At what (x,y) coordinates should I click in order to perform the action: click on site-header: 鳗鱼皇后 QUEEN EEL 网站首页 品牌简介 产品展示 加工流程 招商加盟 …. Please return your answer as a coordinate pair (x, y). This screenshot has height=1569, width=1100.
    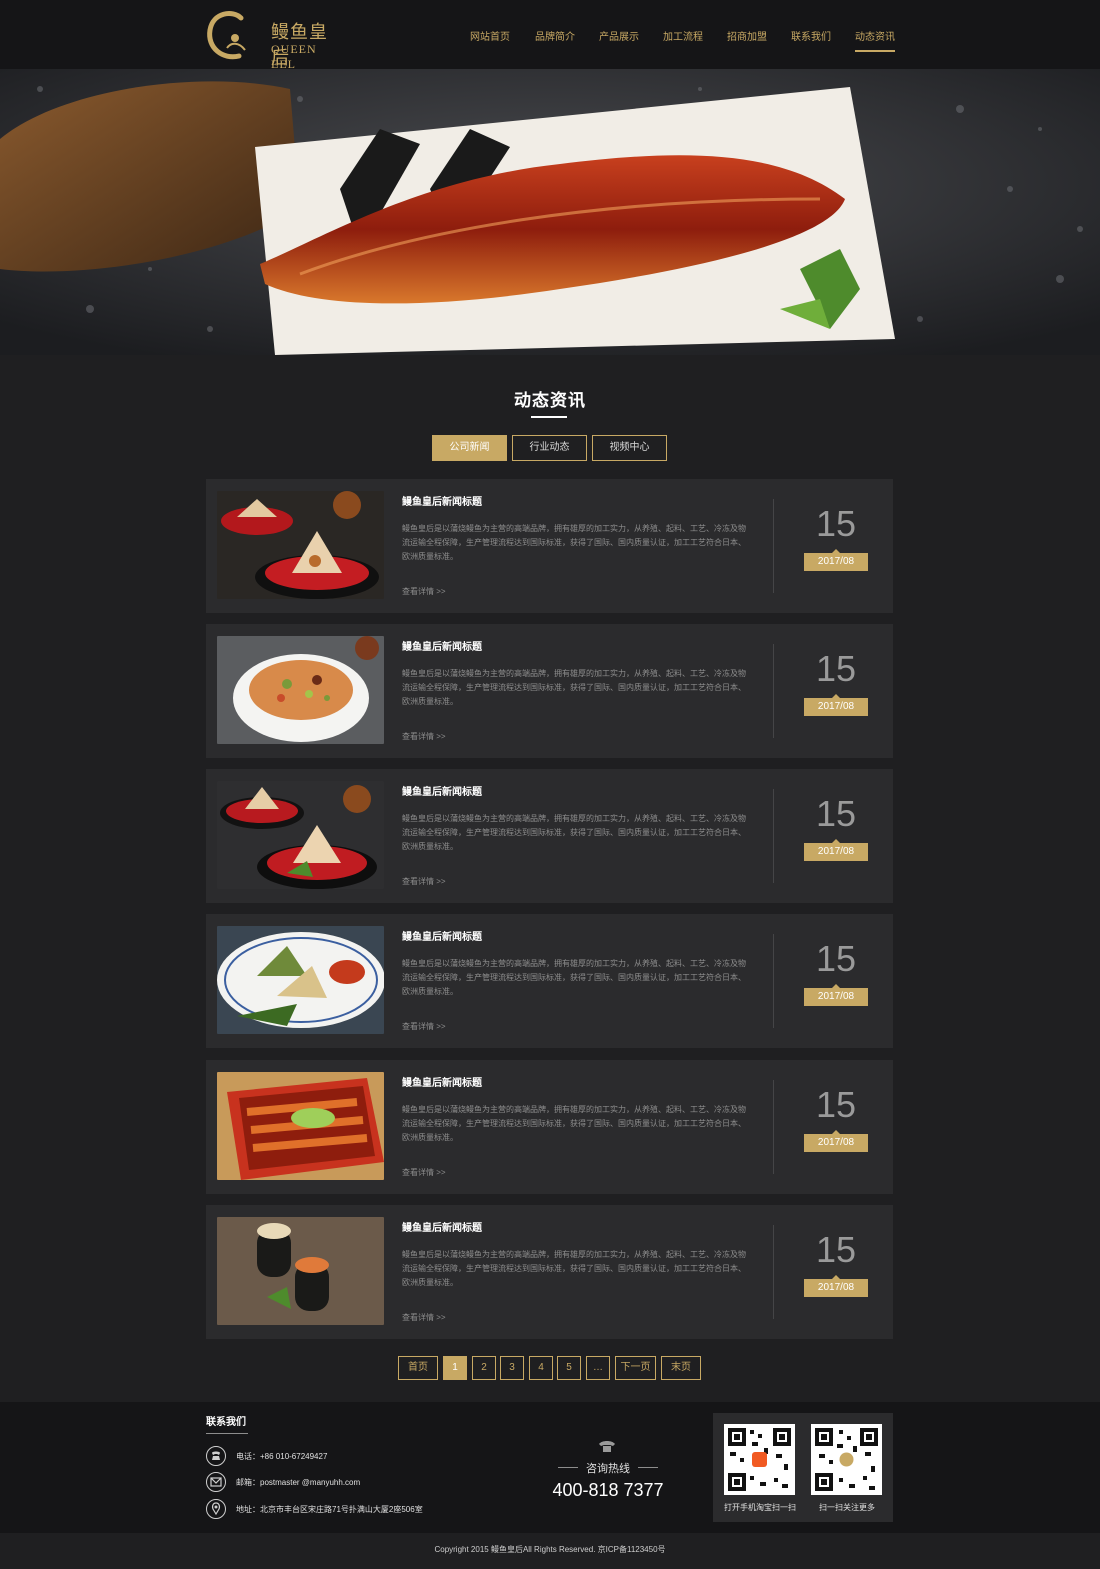
    Looking at the image, I should click on (550, 35).